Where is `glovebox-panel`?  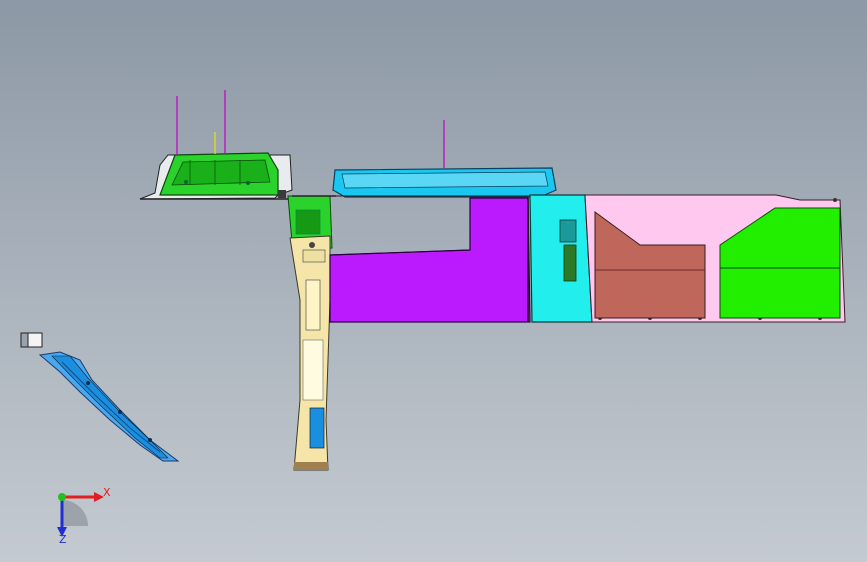
glovebox-panel is located at coordinates (216, 176).